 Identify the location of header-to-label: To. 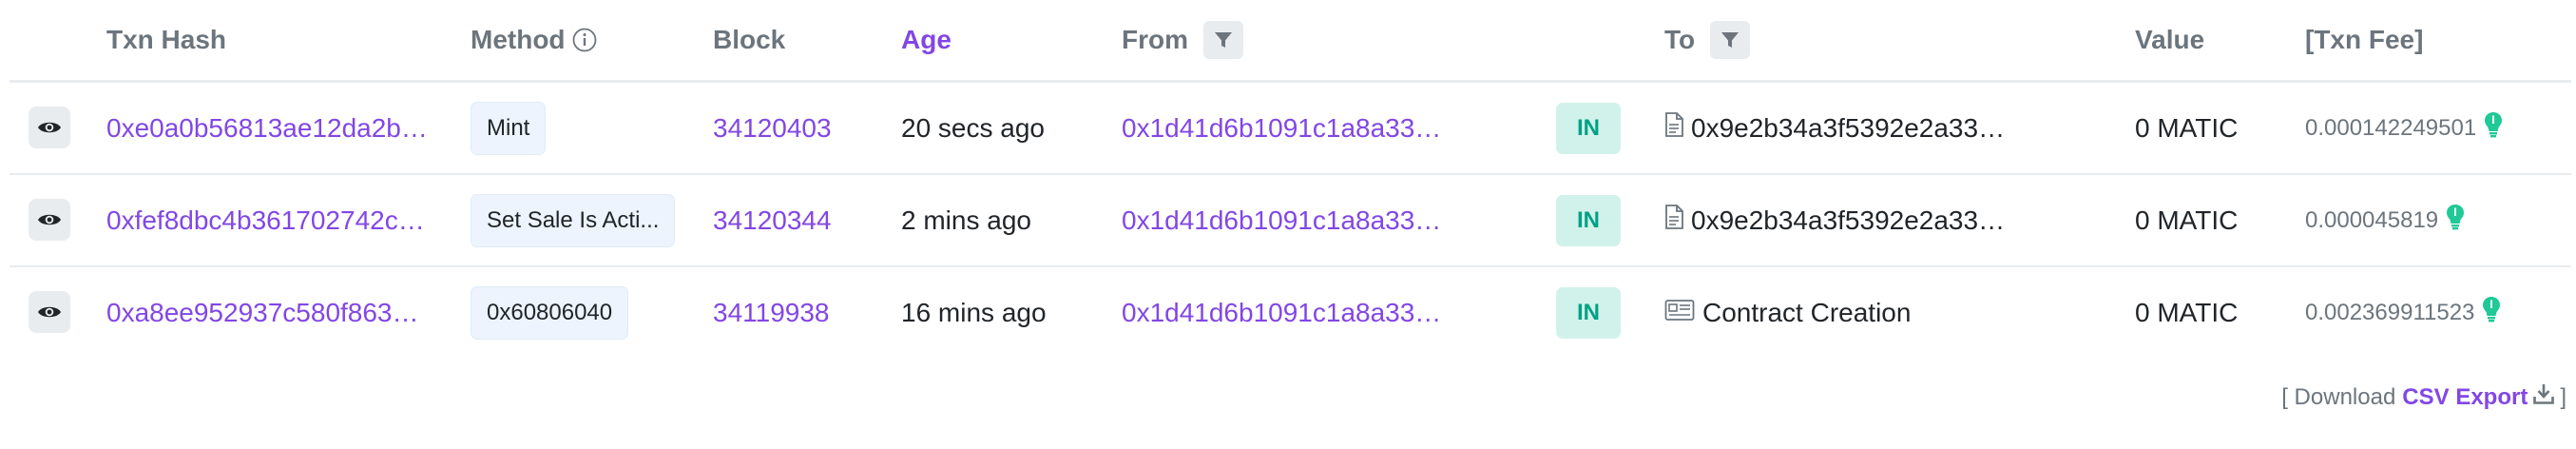
(1680, 39).